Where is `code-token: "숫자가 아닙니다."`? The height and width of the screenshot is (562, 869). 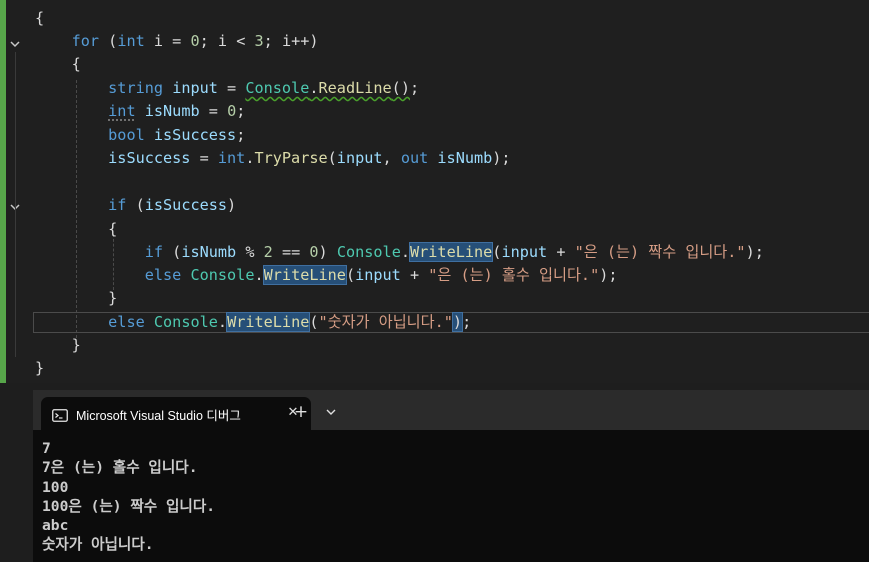
code-token: "숫자가 아닙니다." is located at coordinates (385, 322).